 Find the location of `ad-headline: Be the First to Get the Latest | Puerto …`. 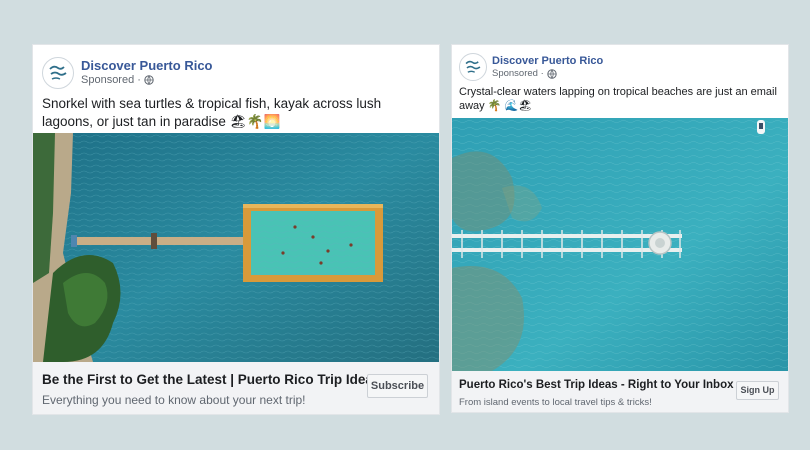

ad-headline: Be the First to Get the Latest | Puerto … is located at coordinates (211, 379).